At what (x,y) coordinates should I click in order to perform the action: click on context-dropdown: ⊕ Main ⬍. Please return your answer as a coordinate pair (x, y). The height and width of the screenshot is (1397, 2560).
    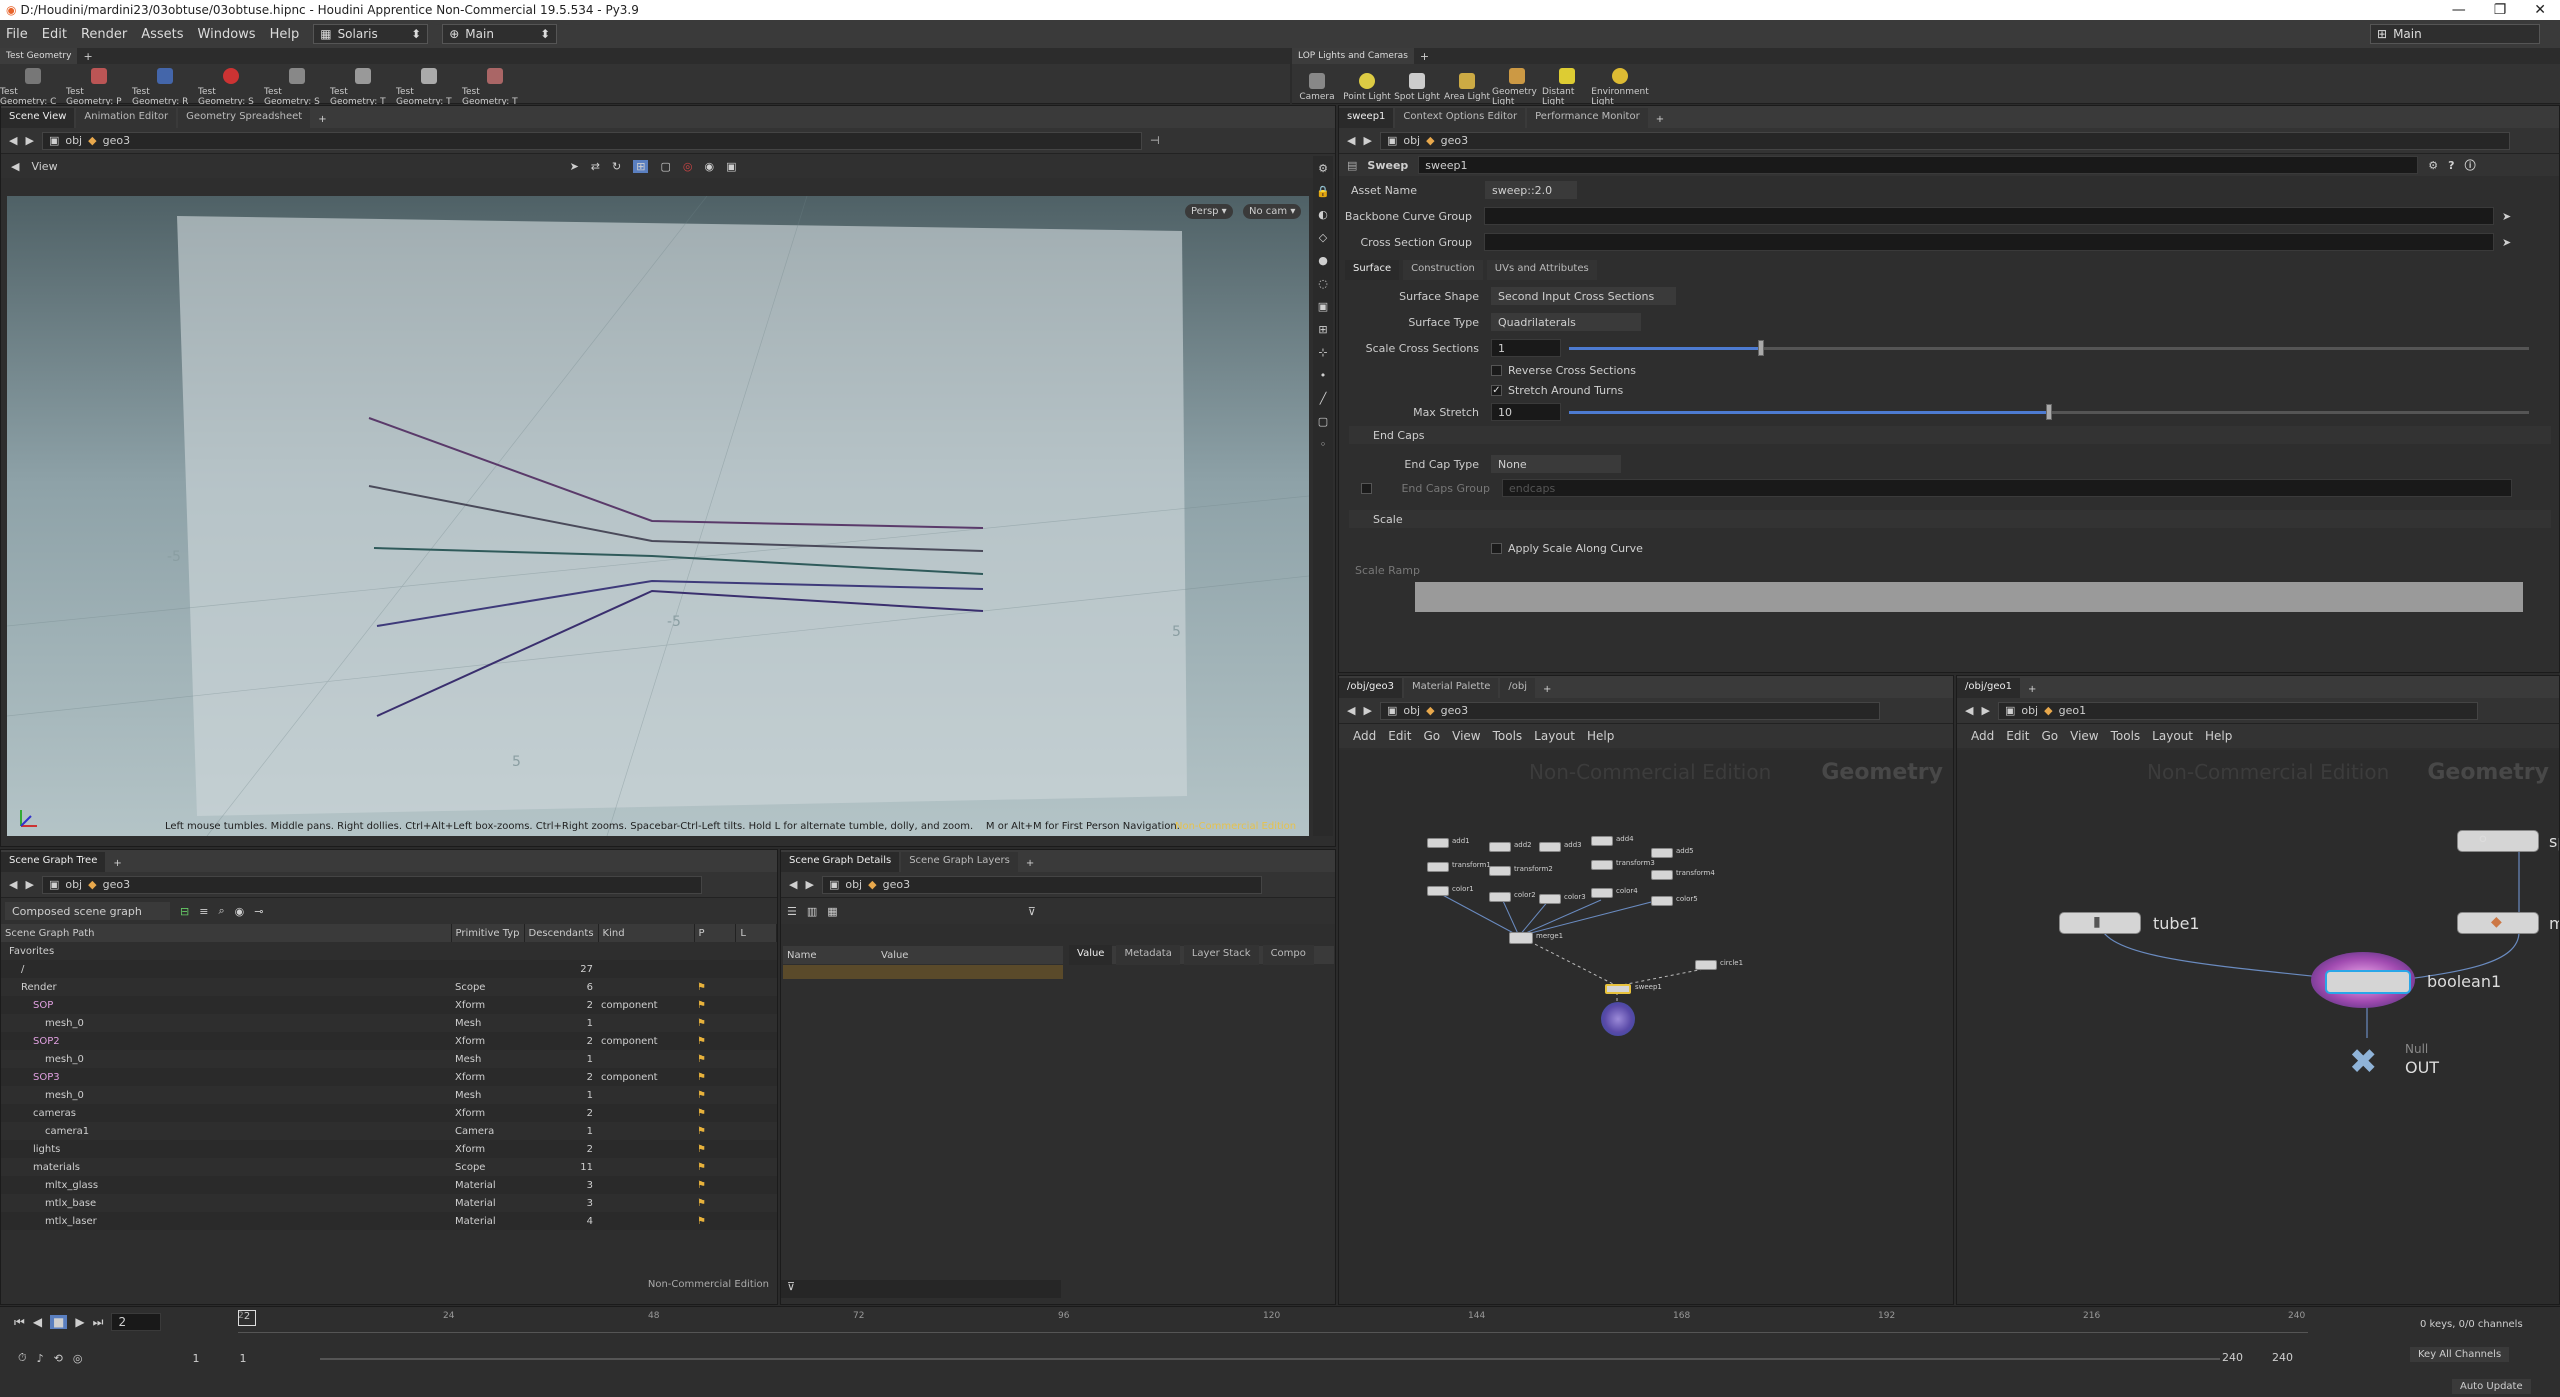
    Looking at the image, I should click on (500, 34).